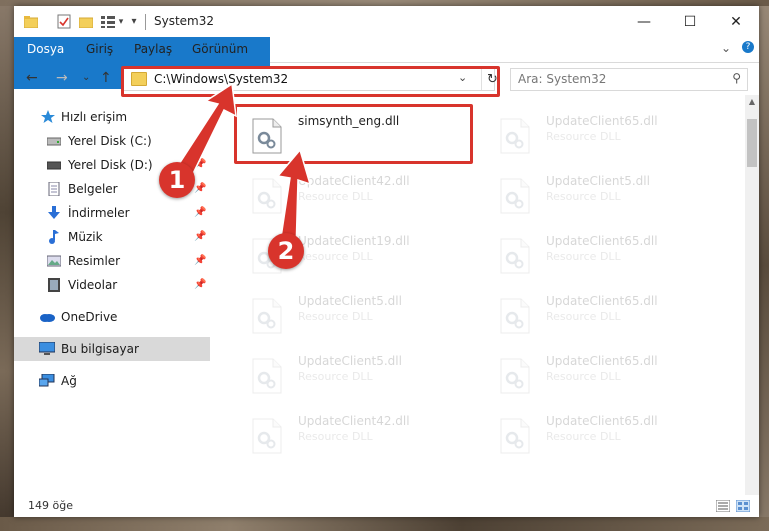  What do you see at coordinates (177, 180) in the screenshot?
I see `step-1-badge: 1` at bounding box center [177, 180].